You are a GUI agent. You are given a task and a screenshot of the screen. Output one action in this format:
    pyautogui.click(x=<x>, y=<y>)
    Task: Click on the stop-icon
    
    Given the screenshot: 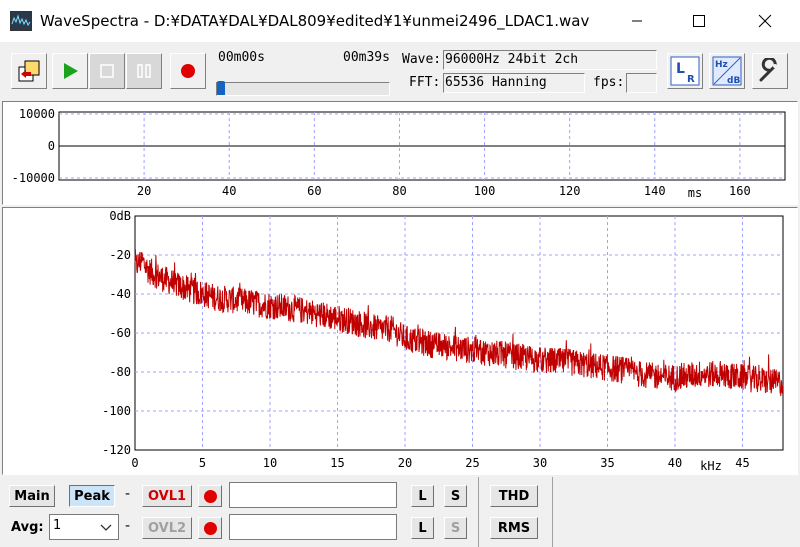 What is the action you would take?
    pyautogui.click(x=107, y=71)
    